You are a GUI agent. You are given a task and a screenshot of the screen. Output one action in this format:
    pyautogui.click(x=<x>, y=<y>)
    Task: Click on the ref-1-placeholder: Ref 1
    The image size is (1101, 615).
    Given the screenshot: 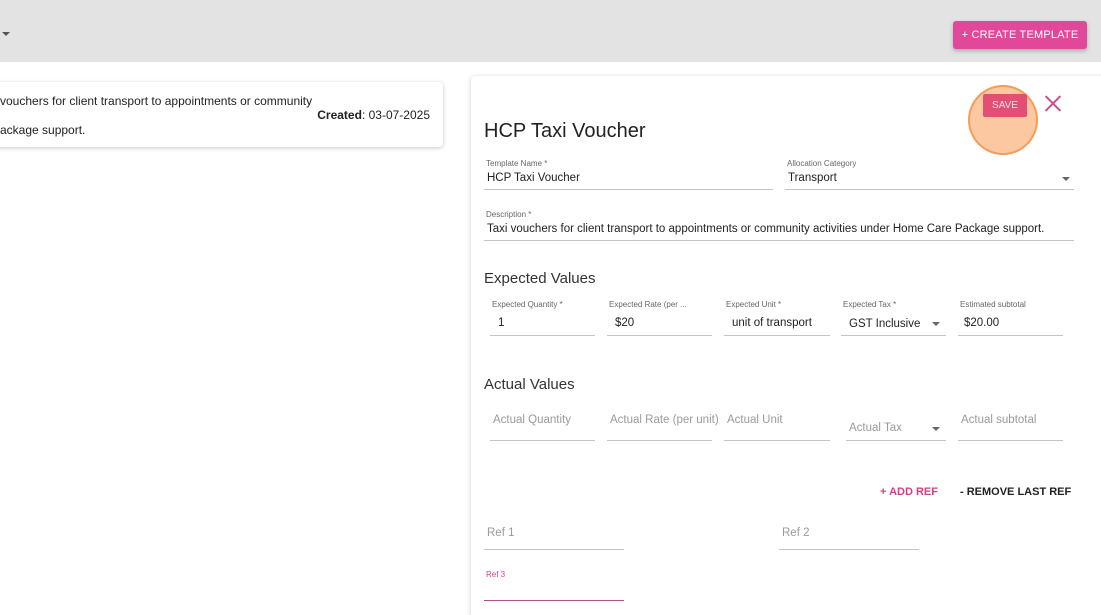 What is the action you would take?
    pyautogui.click(x=501, y=533)
    